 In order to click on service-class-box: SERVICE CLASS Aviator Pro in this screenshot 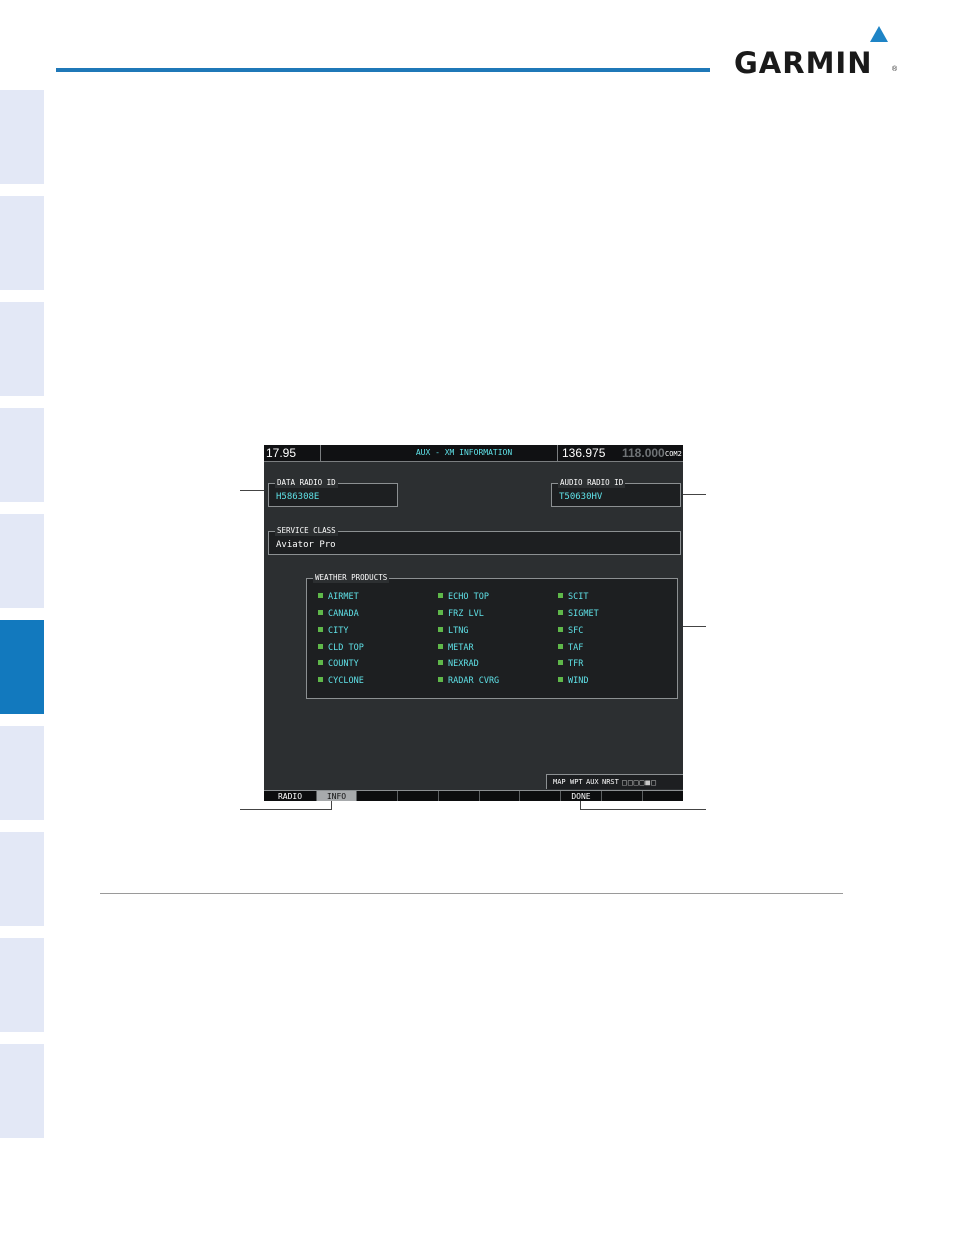, I will do `click(474, 540)`.